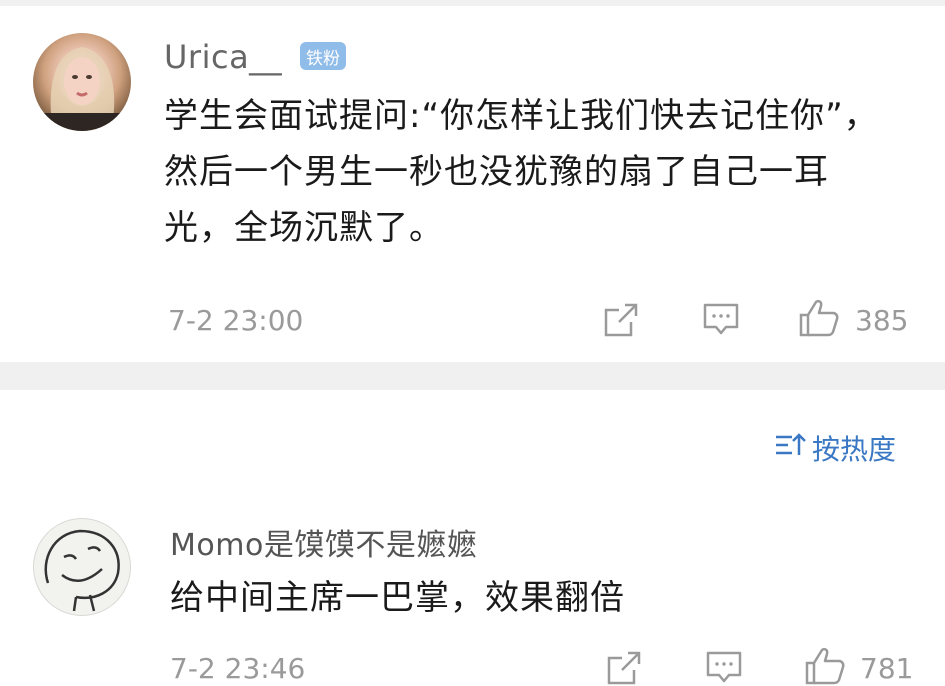 The height and width of the screenshot is (686, 945). I want to click on sort-icon, so click(790, 448).